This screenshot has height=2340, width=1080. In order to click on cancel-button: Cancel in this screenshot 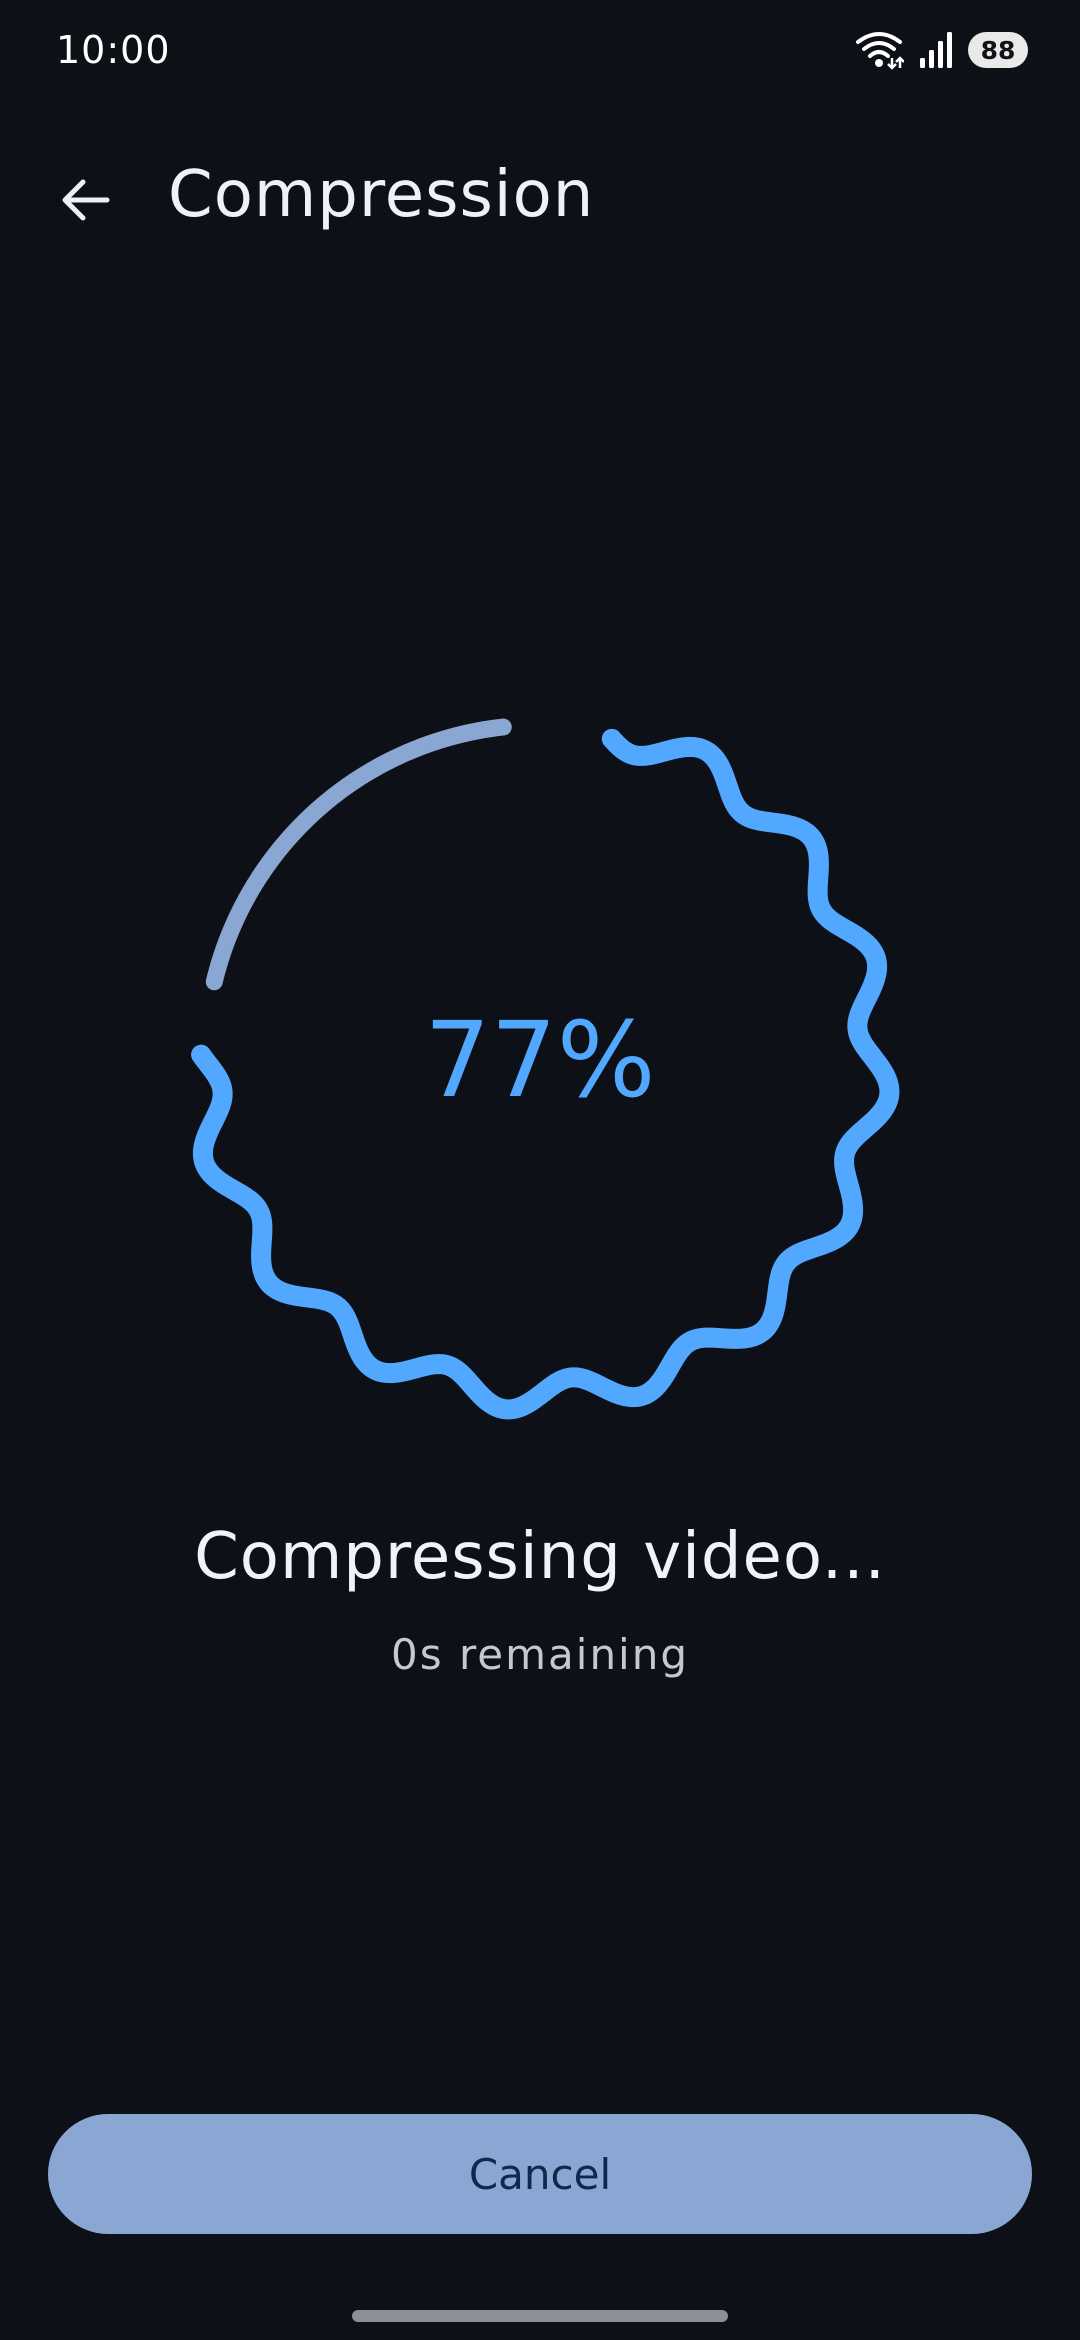, I will do `click(540, 2174)`.